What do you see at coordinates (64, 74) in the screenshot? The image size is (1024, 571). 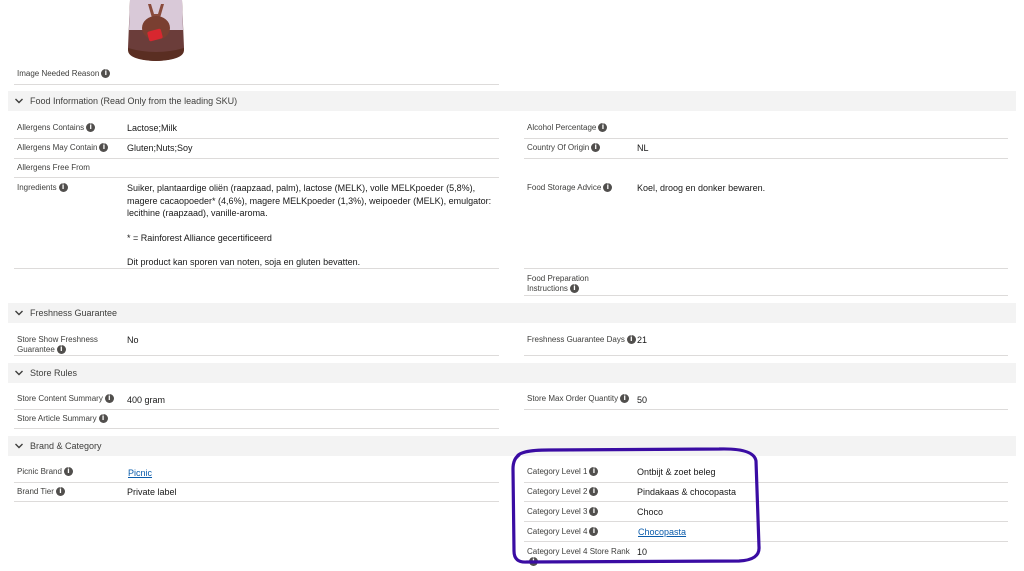 I see `image-needed-reason-label: Image Needed Reason i` at bounding box center [64, 74].